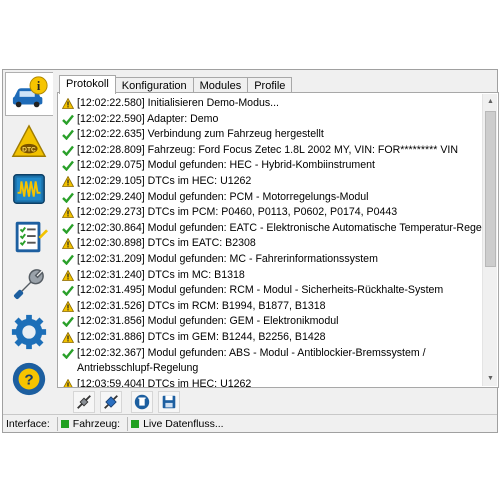 The width and height of the screenshot is (500, 500). I want to click on settings-gear-icon, so click(29, 332).